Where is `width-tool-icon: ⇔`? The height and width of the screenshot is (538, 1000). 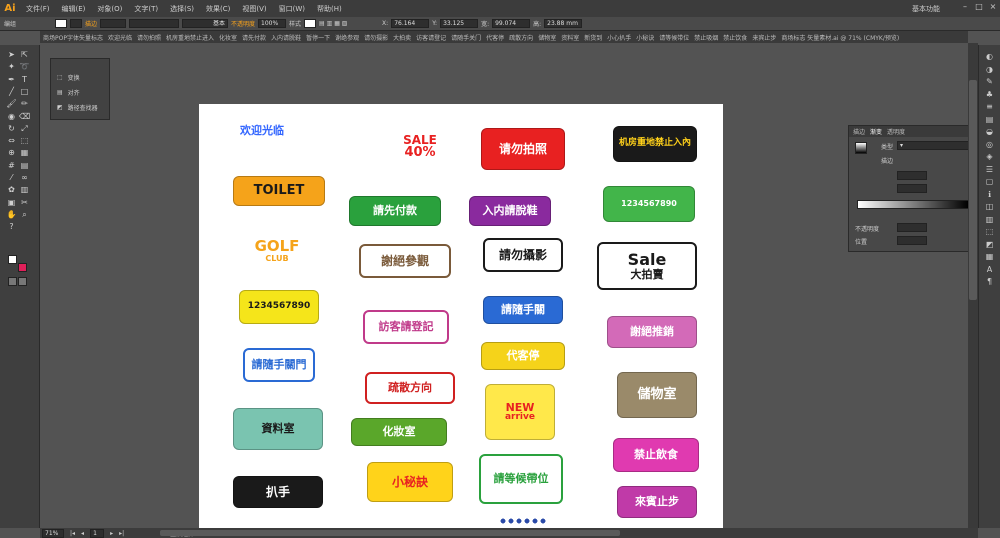
width-tool-icon: ⇔ is located at coordinates (11, 140).